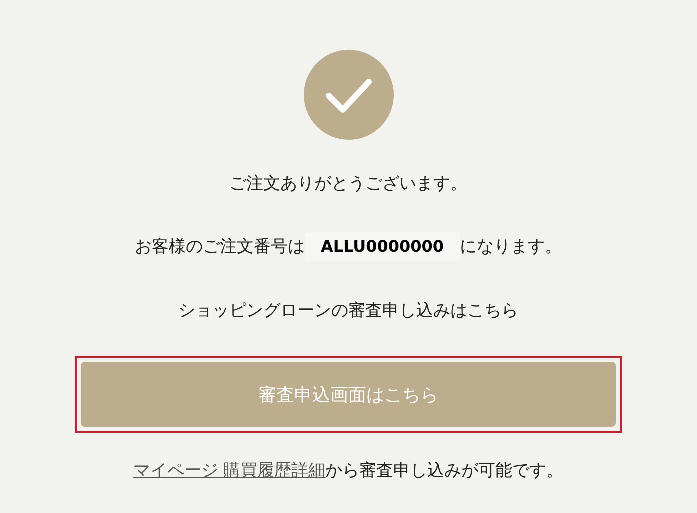 Image resolution: width=697 pixels, height=513 pixels. Describe the element at coordinates (219, 247) in the screenshot. I see `order-label: お客様のご注文番号は` at that location.